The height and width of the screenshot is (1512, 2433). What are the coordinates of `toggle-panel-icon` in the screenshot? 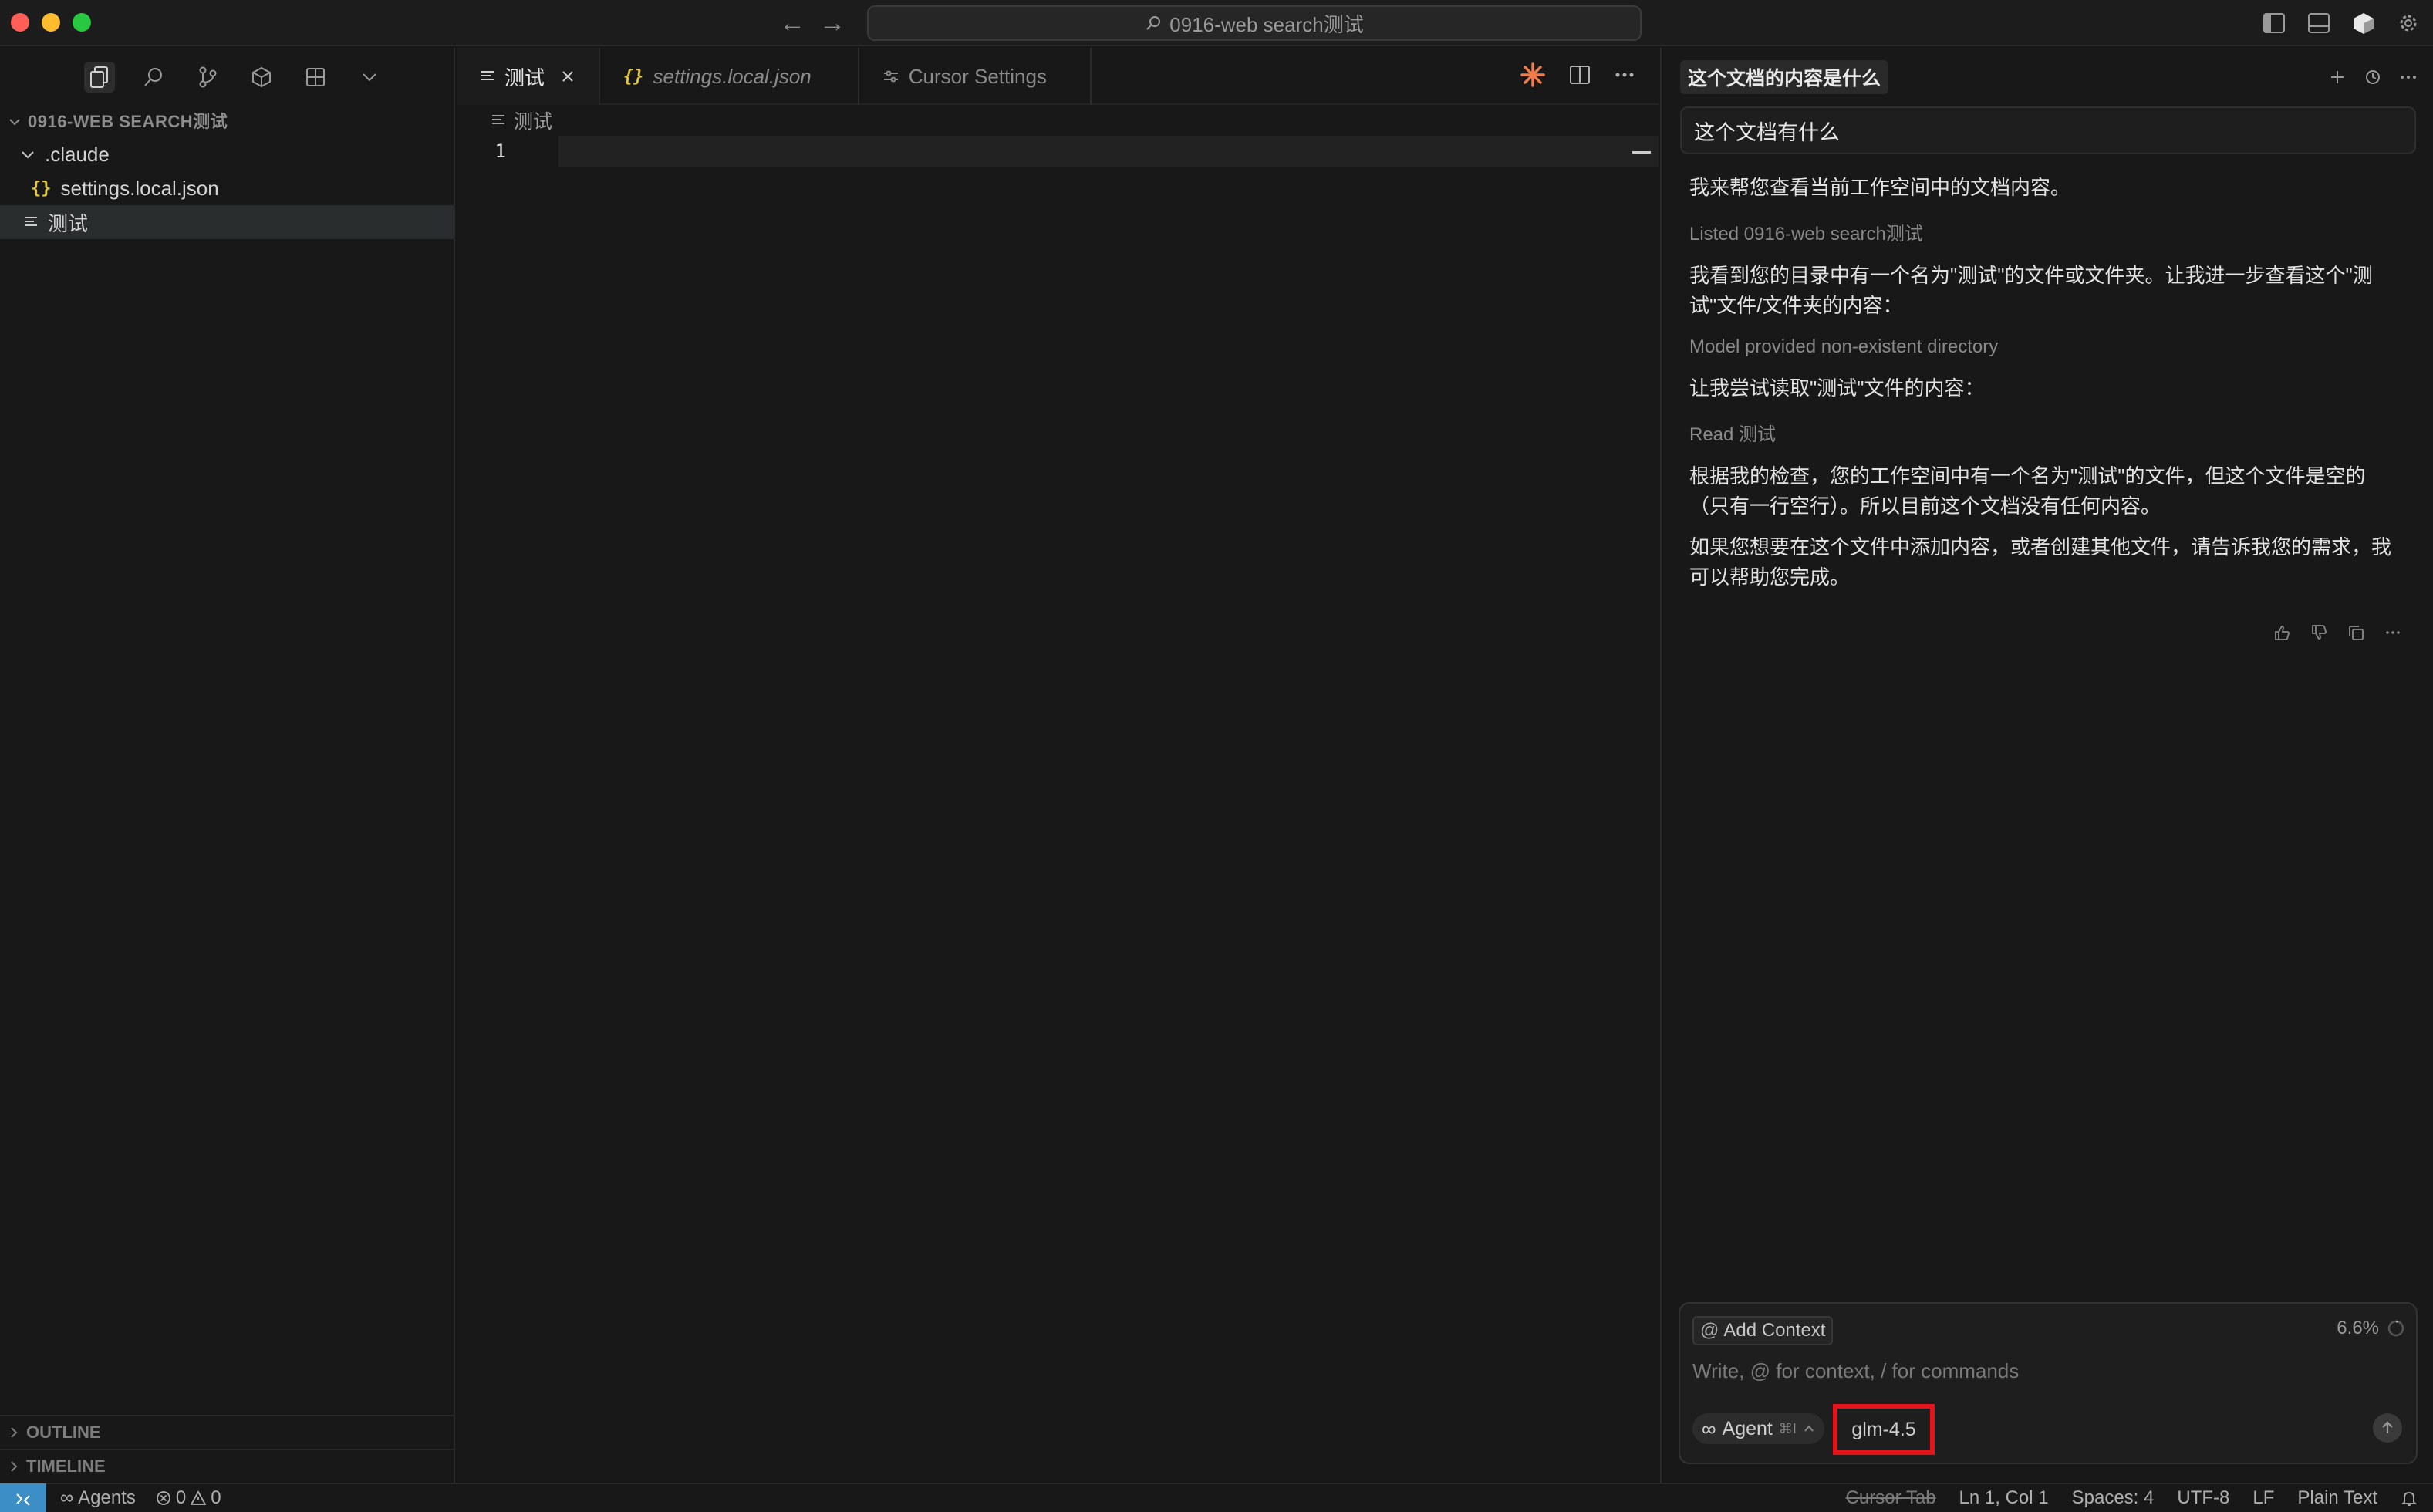 It's located at (2319, 23).